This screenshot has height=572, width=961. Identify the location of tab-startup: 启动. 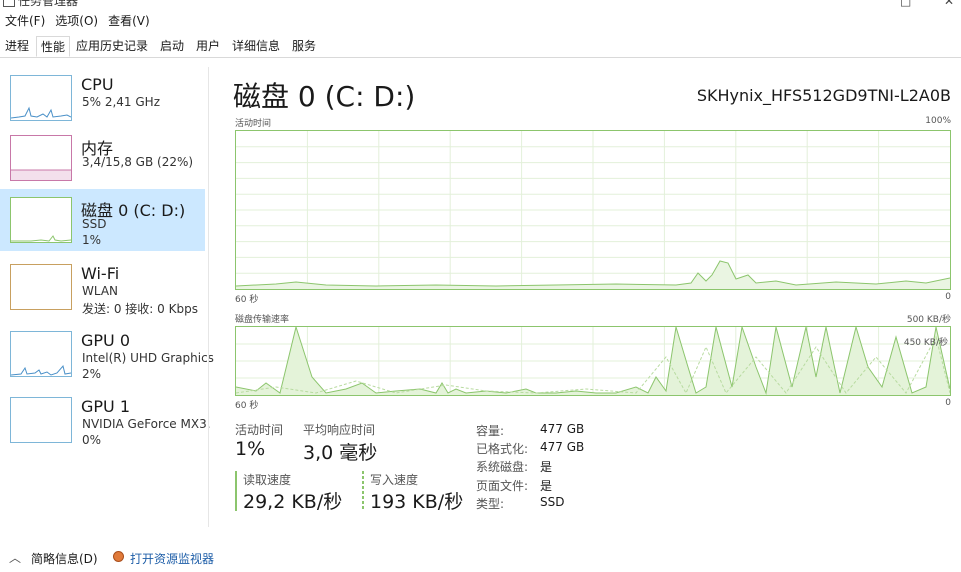
(172, 46).